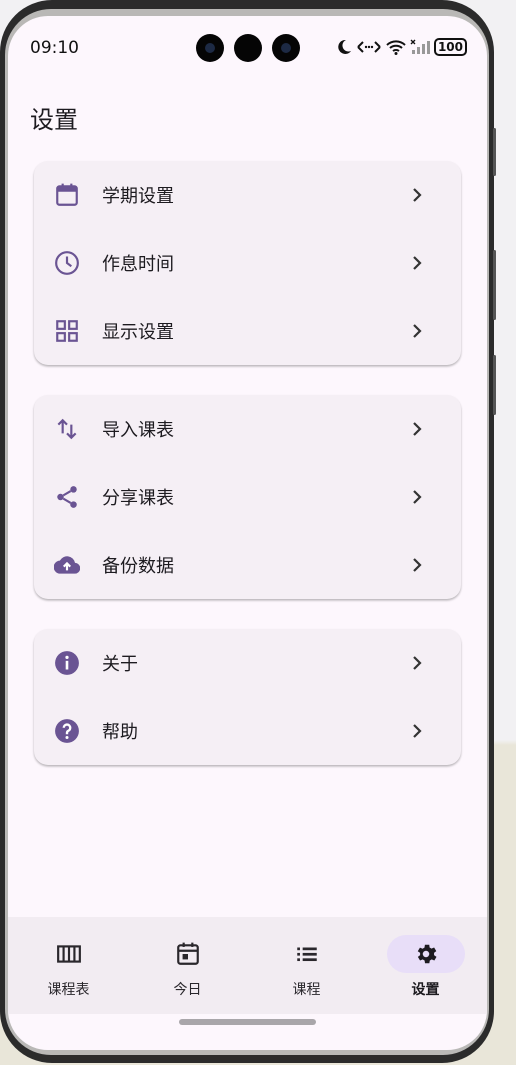 The height and width of the screenshot is (1065, 516). What do you see at coordinates (54, 48) in the screenshot?
I see `status-time: 09:10` at bounding box center [54, 48].